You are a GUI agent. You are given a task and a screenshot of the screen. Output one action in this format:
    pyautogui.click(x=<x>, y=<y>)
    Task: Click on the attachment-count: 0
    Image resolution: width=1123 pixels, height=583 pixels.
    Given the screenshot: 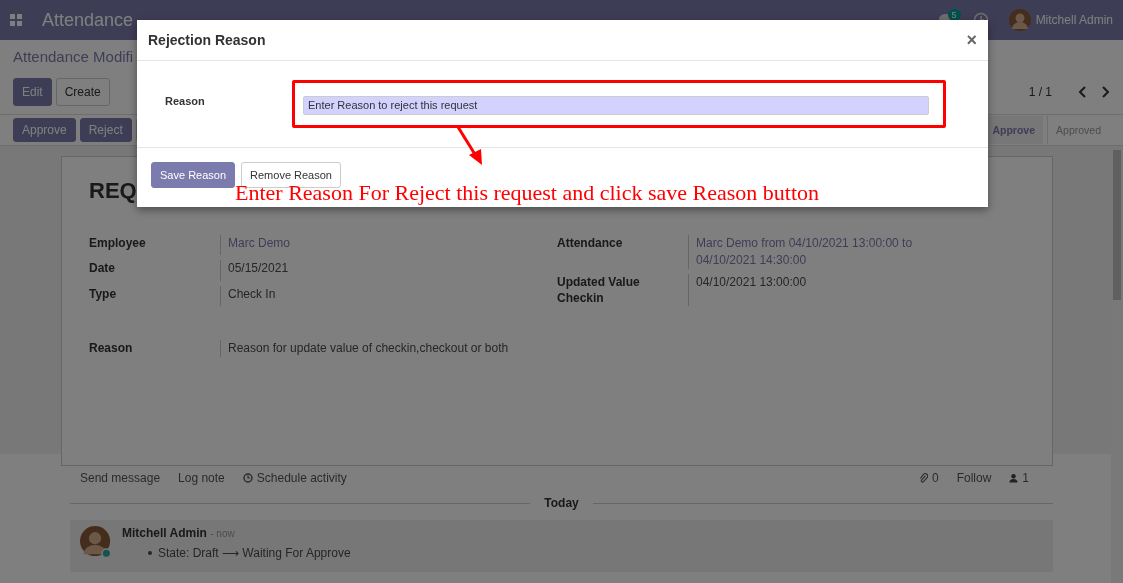 What is the action you would take?
    pyautogui.click(x=935, y=478)
    